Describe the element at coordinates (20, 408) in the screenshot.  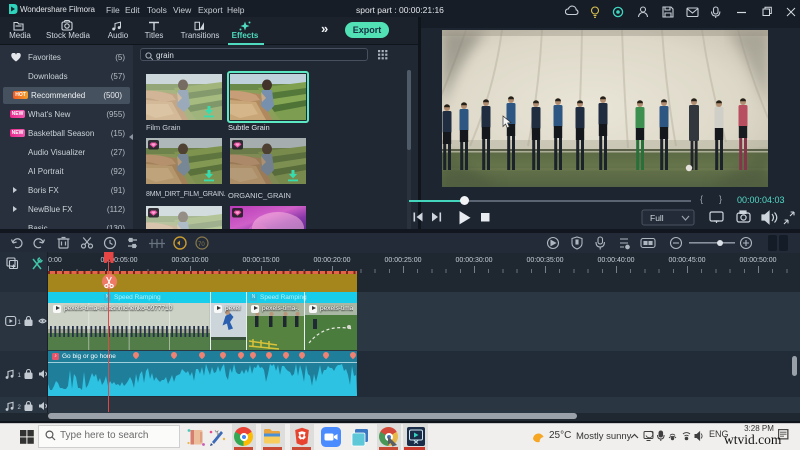
I see `svg-text: 2` at that location.